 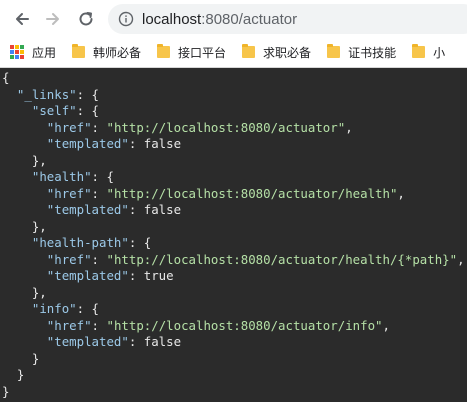 I want to click on json-key: "health-path", so click(x=80, y=242).